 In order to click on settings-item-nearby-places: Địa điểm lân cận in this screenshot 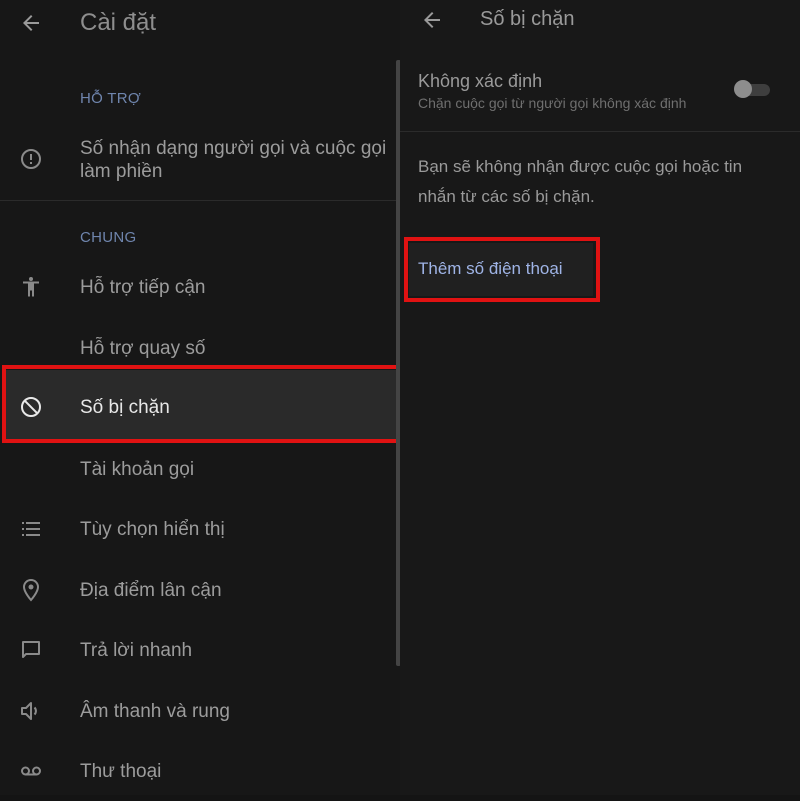, I will do `click(198, 590)`.